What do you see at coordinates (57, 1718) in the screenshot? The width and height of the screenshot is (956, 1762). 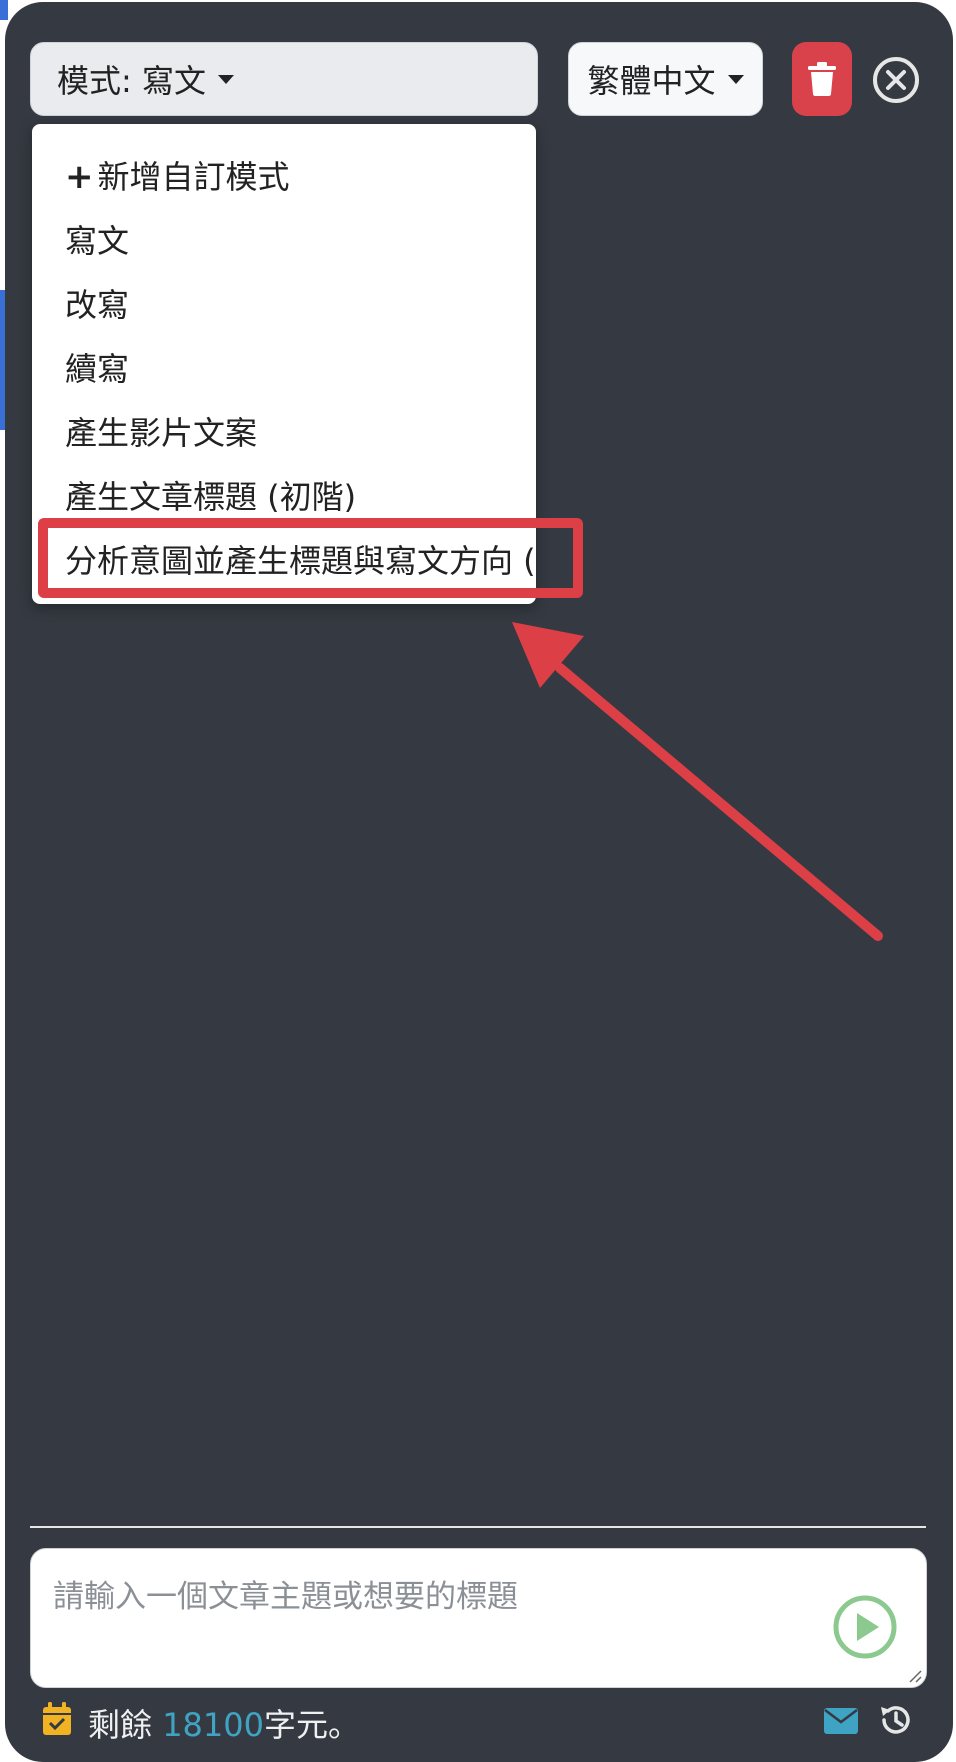 I see `calendar-check-icon` at bounding box center [57, 1718].